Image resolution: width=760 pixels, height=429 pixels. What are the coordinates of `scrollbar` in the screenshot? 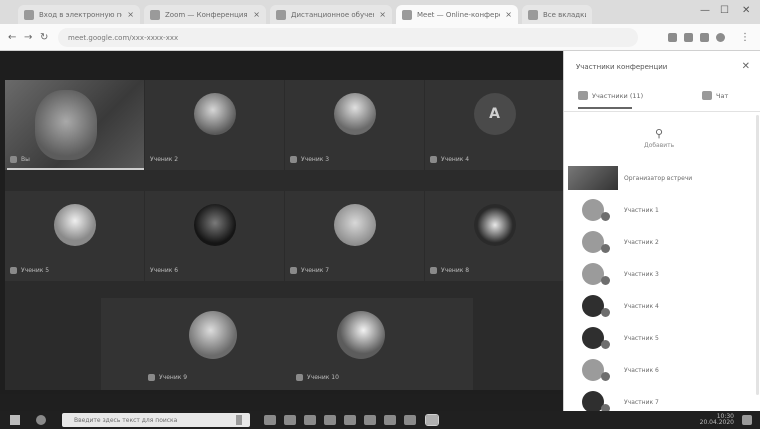 It's located at (757, 255).